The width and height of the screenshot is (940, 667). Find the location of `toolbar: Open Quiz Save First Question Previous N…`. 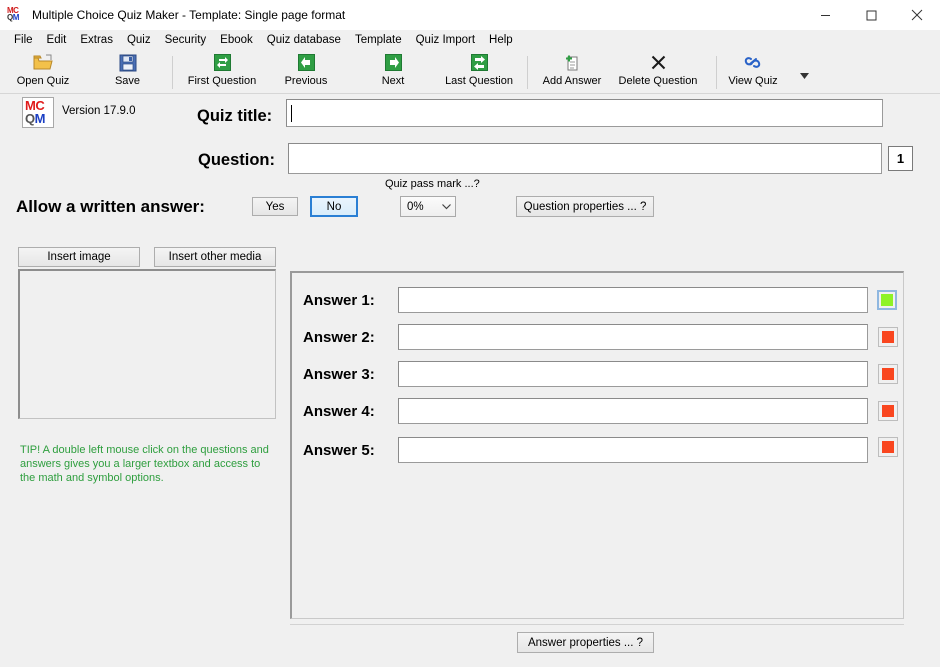

toolbar: Open Quiz Save First Question Previous N… is located at coordinates (470, 72).